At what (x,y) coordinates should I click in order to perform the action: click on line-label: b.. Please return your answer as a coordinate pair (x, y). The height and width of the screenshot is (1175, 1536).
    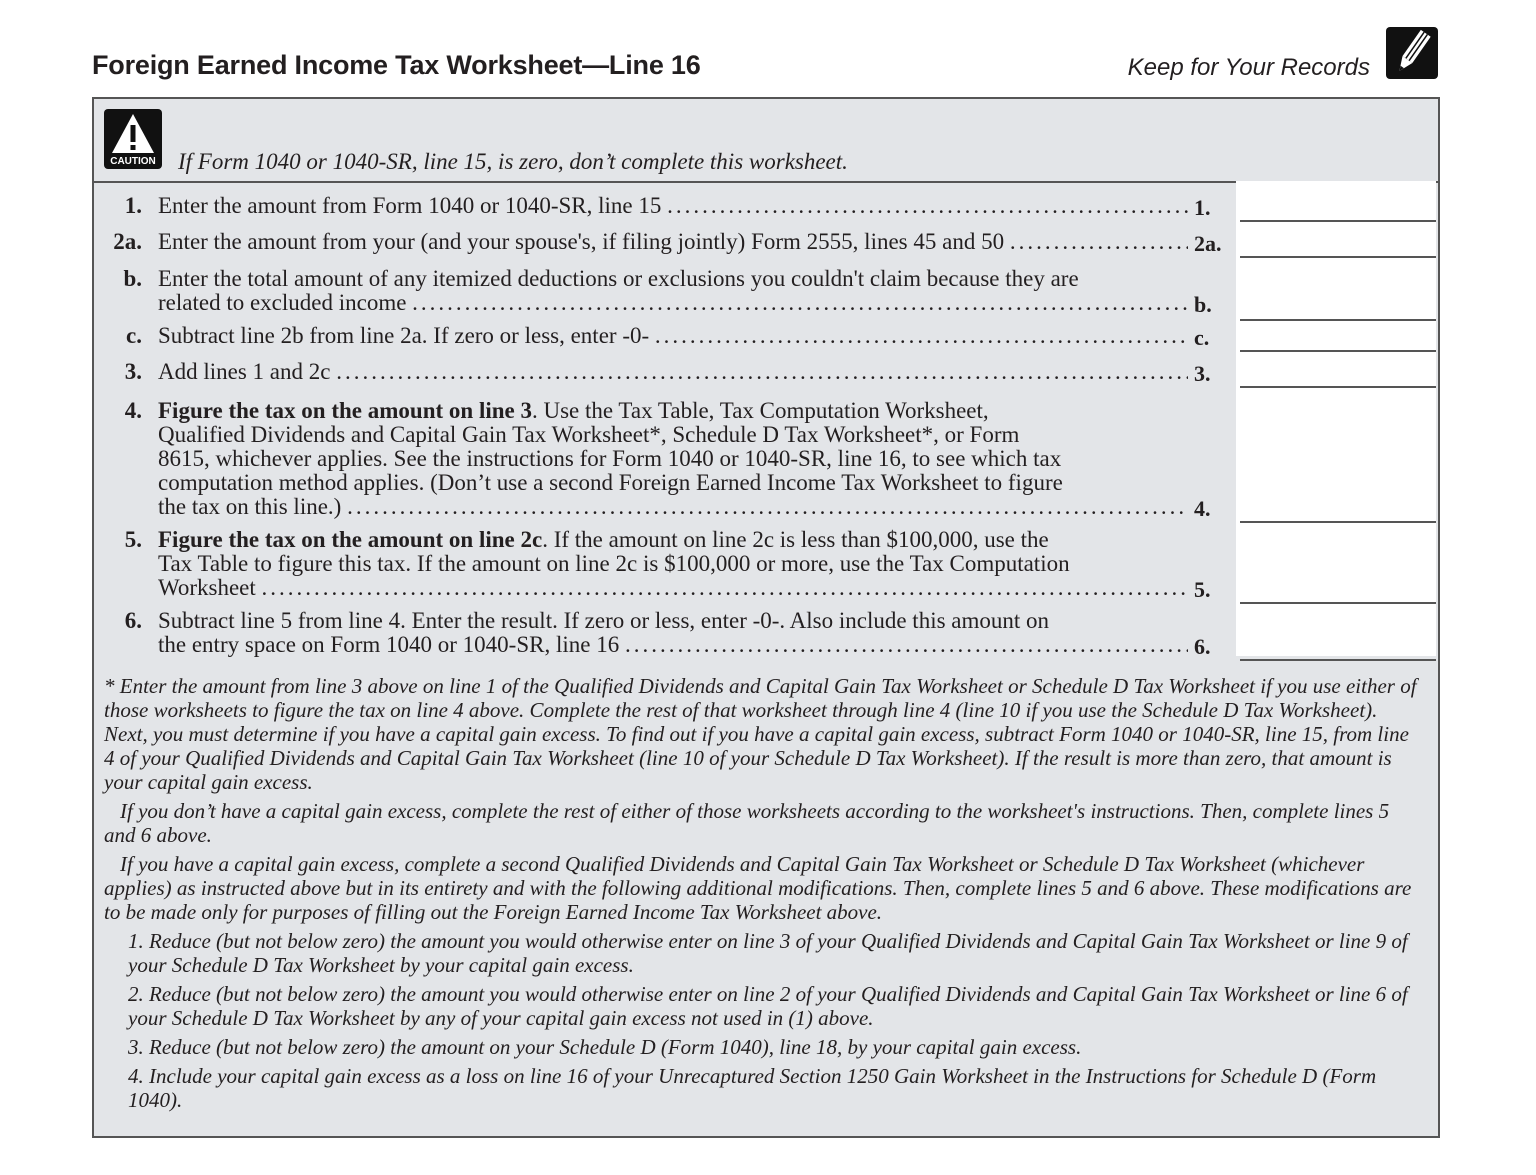
    Looking at the image, I should click on (1203, 304).